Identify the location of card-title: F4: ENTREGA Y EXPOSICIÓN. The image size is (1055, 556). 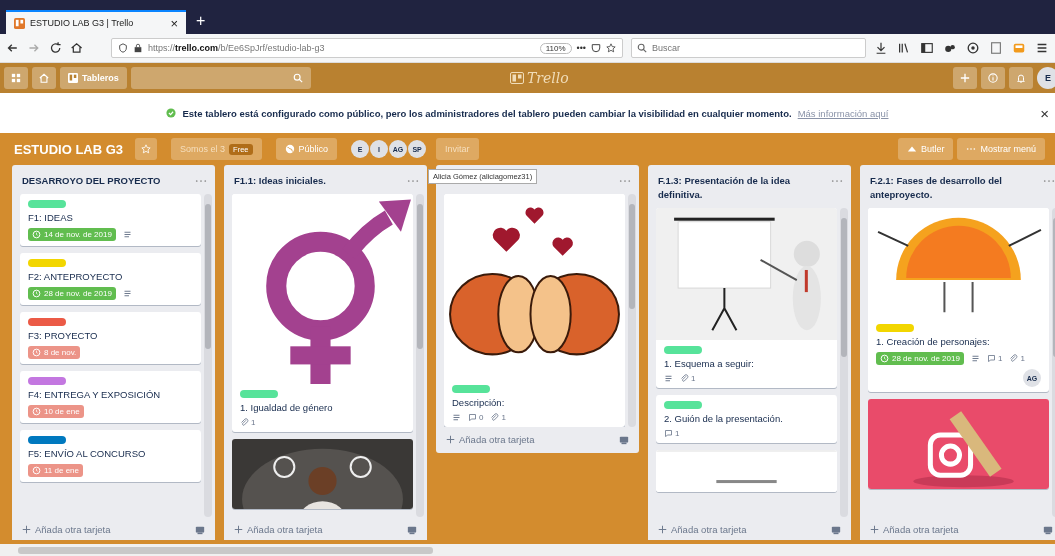
(95, 395).